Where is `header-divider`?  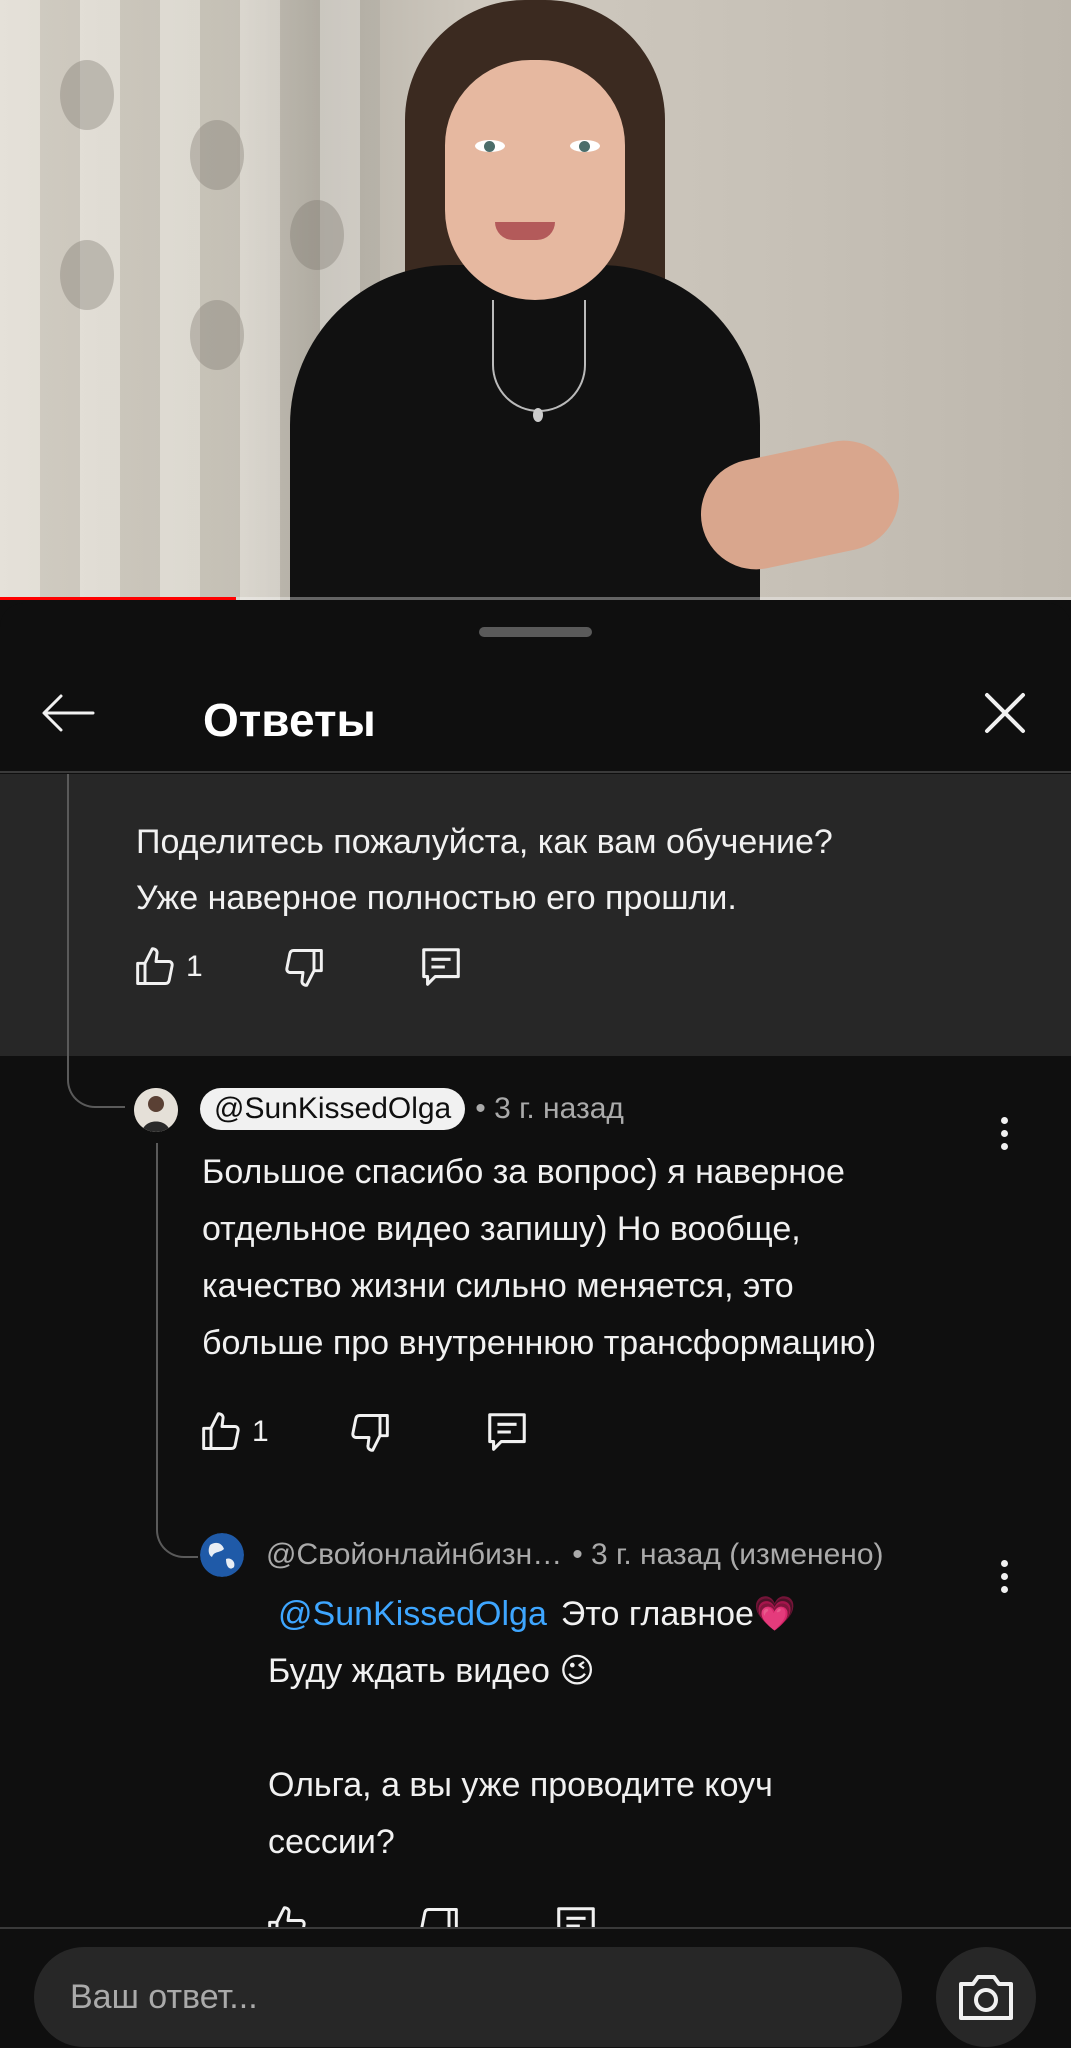
header-divider is located at coordinates (535, 772).